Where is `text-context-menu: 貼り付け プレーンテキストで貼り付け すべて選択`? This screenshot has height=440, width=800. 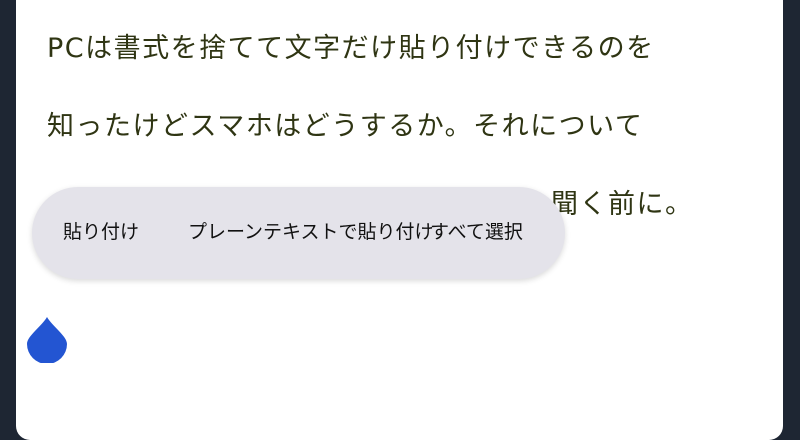 text-context-menu: 貼り付け プレーンテキストで貼り付け すべて選択 is located at coordinates (298, 233).